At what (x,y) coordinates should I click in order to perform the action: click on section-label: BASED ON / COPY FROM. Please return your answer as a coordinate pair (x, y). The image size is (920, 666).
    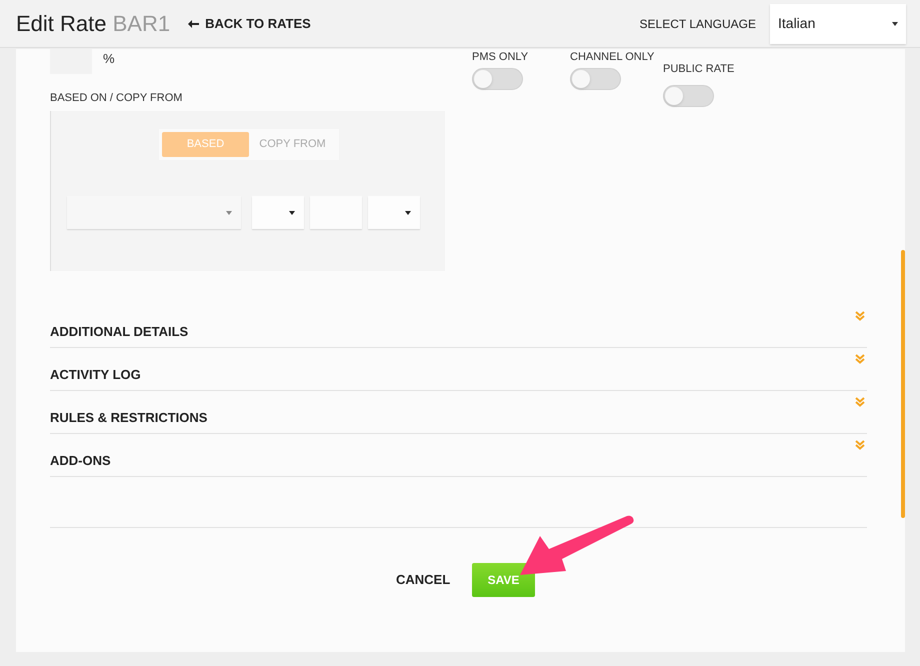
    Looking at the image, I should click on (116, 98).